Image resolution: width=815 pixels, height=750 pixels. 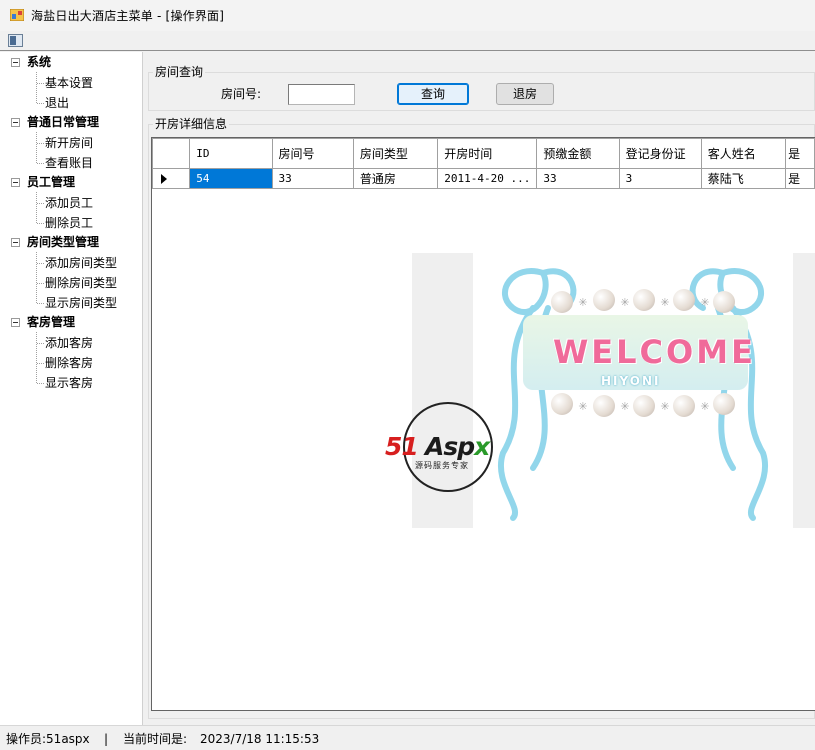 What do you see at coordinates (407, 15) in the screenshot?
I see `window-titlebar: 海盐日出大酒店主菜单 - [操作界面]` at bounding box center [407, 15].